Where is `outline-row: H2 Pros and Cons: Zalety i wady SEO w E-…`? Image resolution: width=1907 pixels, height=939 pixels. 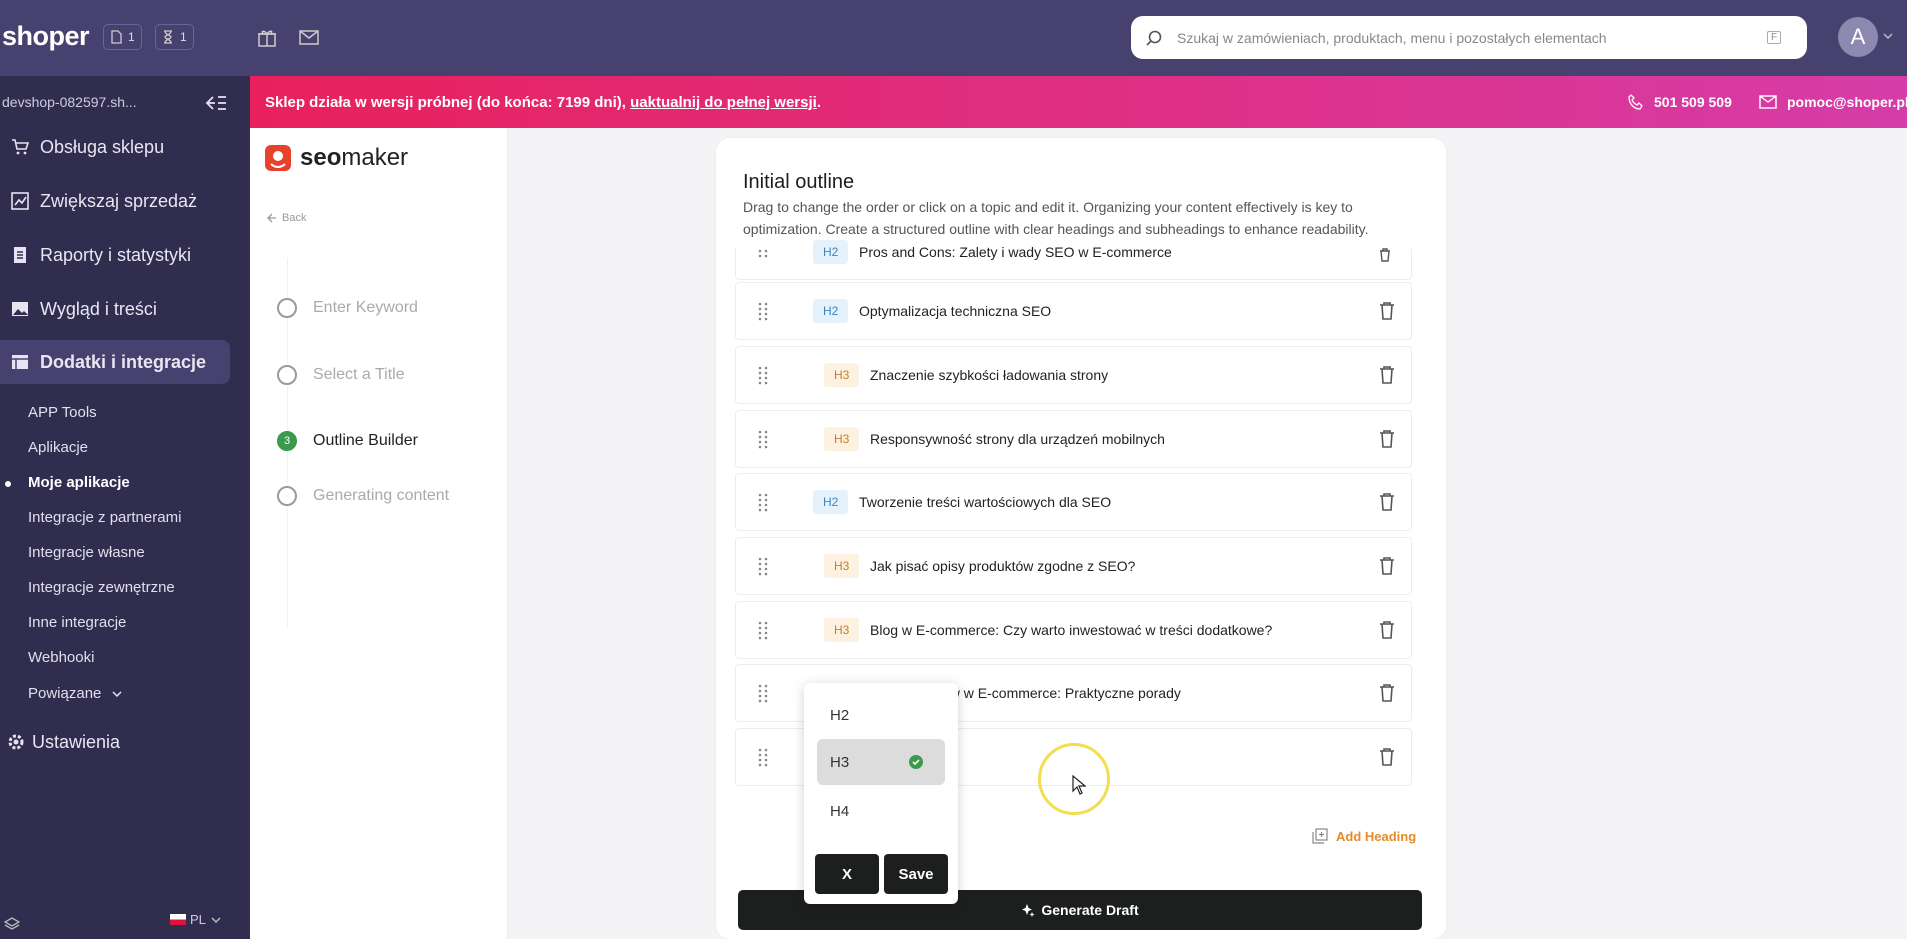
outline-row: H2 Pros and Cons: Zalety i wady SEO w E-… is located at coordinates (1073, 260).